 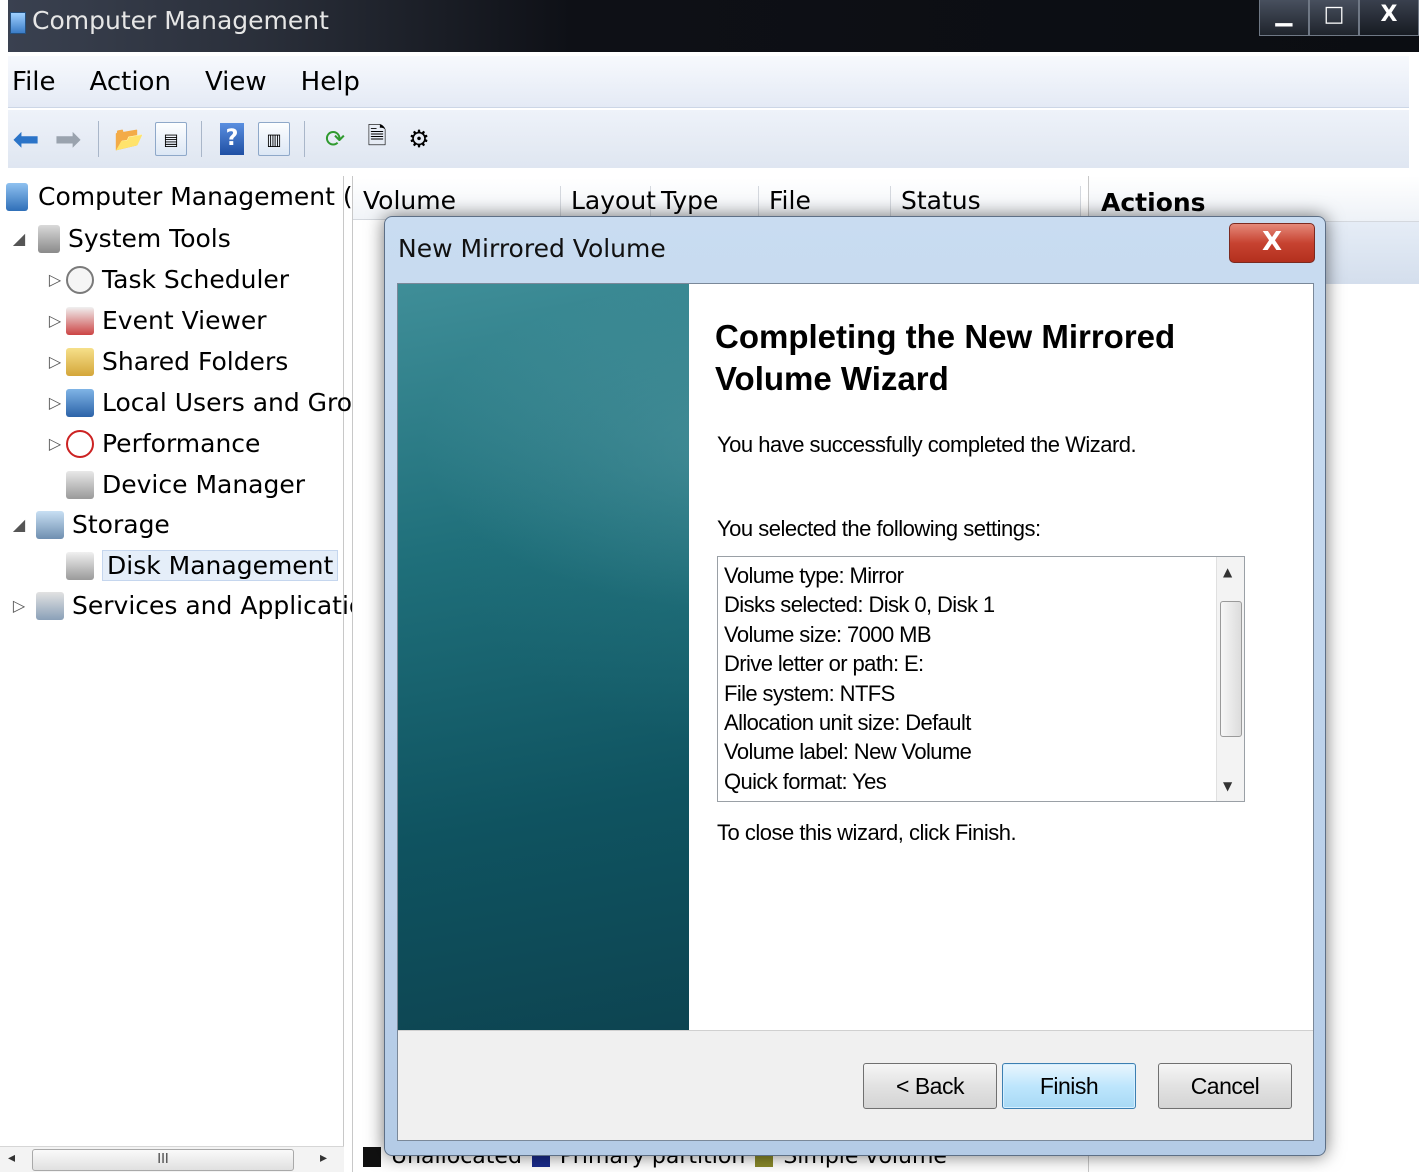 What do you see at coordinates (1225, 1086) in the screenshot?
I see `cancel-button: Cancel` at bounding box center [1225, 1086].